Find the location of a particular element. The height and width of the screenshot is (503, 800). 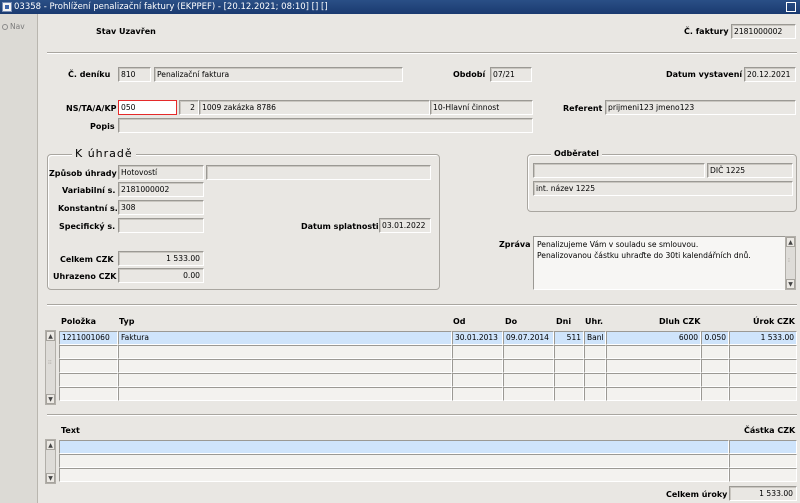

cell-od: 30.01.2013 is located at coordinates (477, 338).